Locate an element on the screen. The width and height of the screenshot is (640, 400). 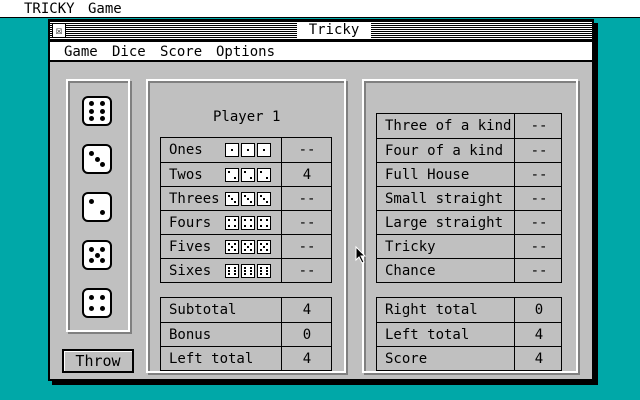
upper-score-label: Ones is located at coordinates (186, 150).